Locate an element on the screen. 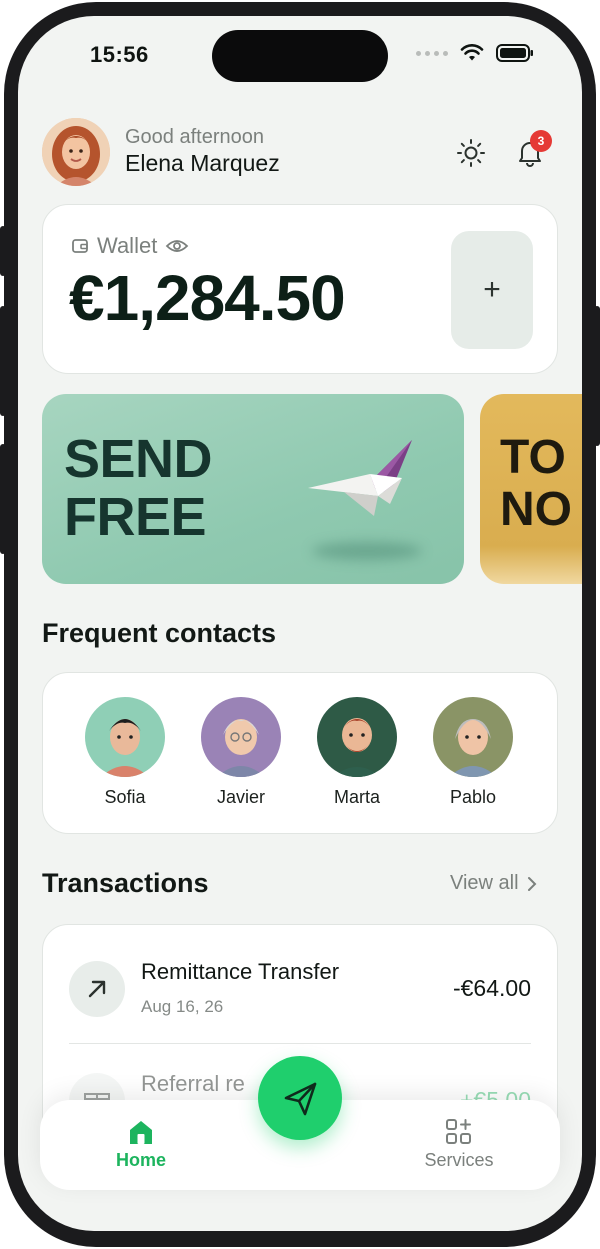 This screenshot has height=1249, width=600. contact-item: Sofia is located at coordinates (125, 752).